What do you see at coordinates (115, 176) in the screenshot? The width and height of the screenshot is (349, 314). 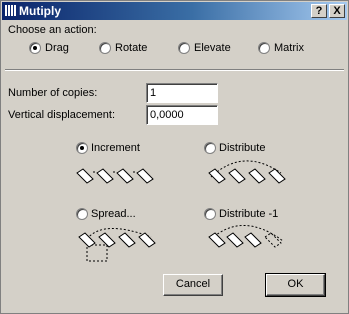 I see `increment-diagram-icon` at bounding box center [115, 176].